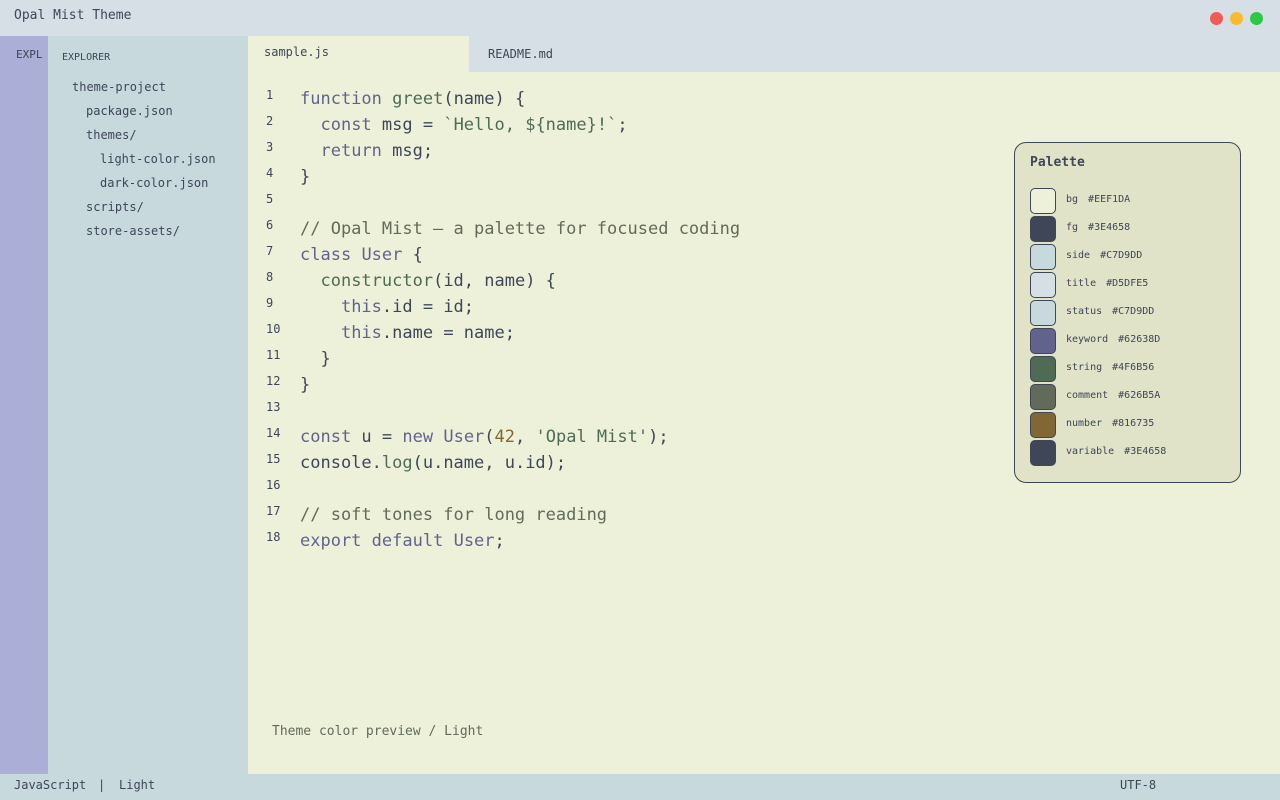 The height and width of the screenshot is (800, 1280). What do you see at coordinates (407, 541) in the screenshot?
I see `code-token: default` at bounding box center [407, 541].